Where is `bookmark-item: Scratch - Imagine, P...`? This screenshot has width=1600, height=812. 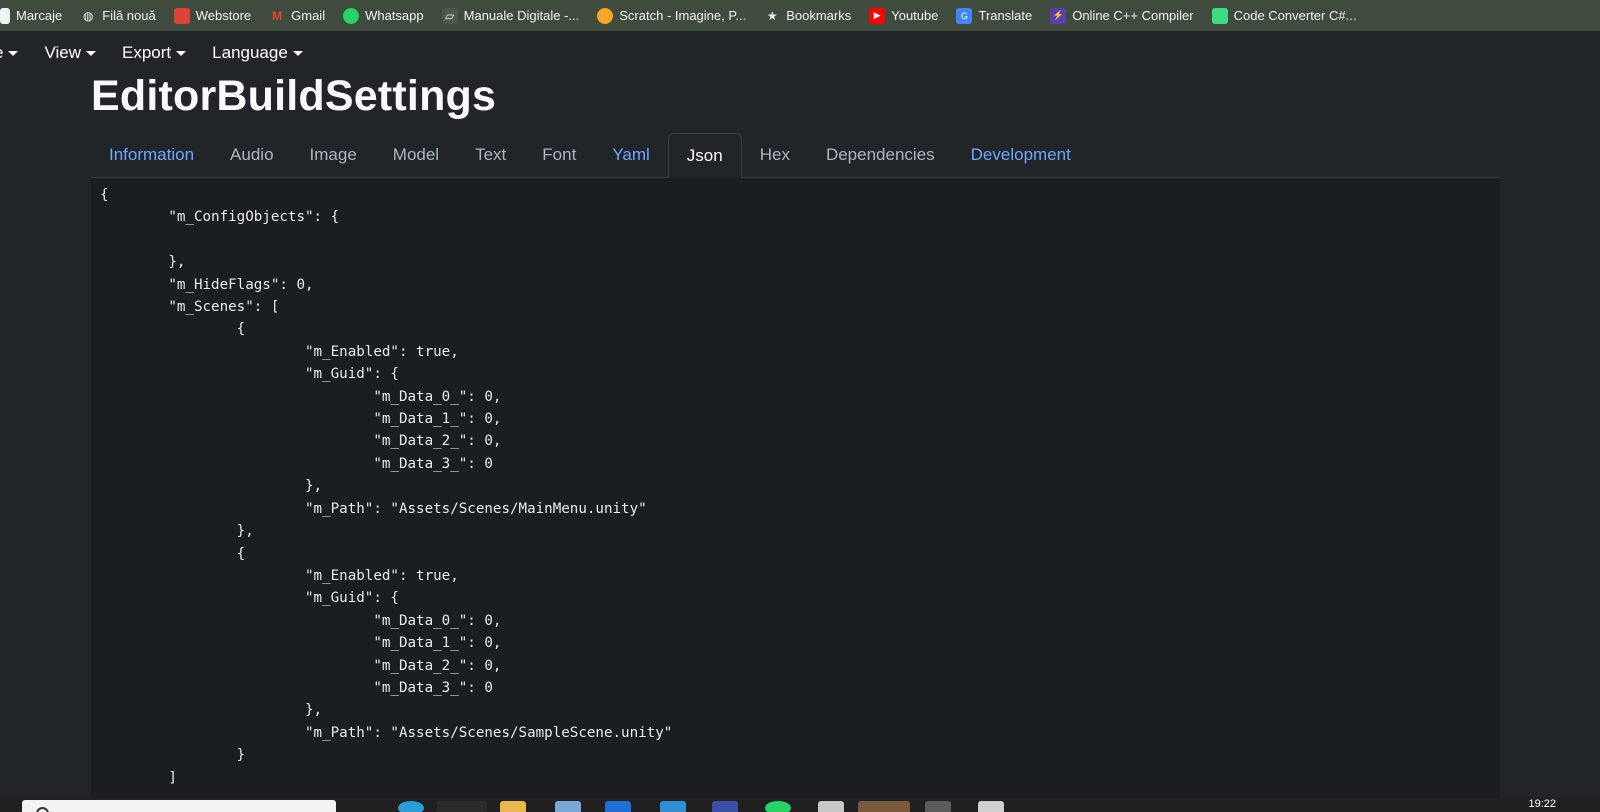
bookmark-item: Scratch - Imagine, P... is located at coordinates (671, 15).